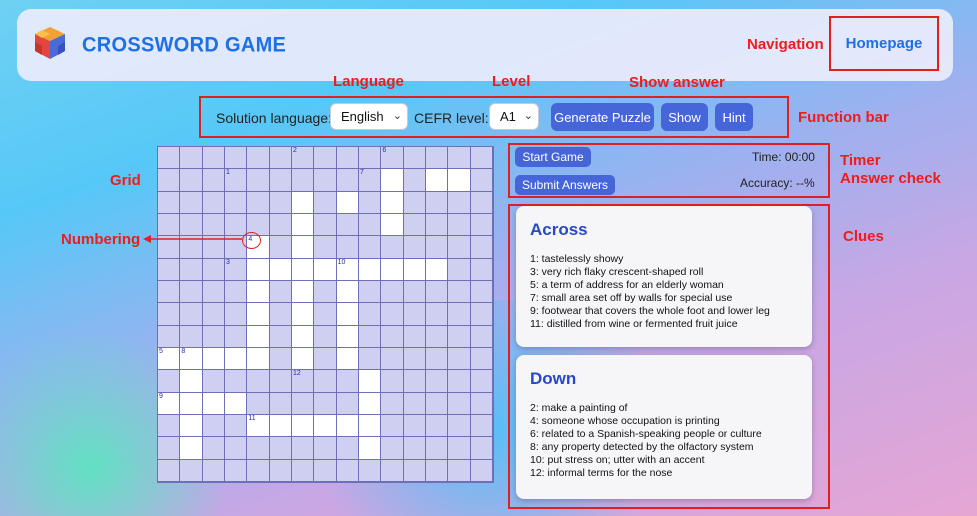 This screenshot has height=516, width=977. What do you see at coordinates (602, 117) in the screenshot?
I see `generate-puzzle-button: Generate Puzzle` at bounding box center [602, 117].